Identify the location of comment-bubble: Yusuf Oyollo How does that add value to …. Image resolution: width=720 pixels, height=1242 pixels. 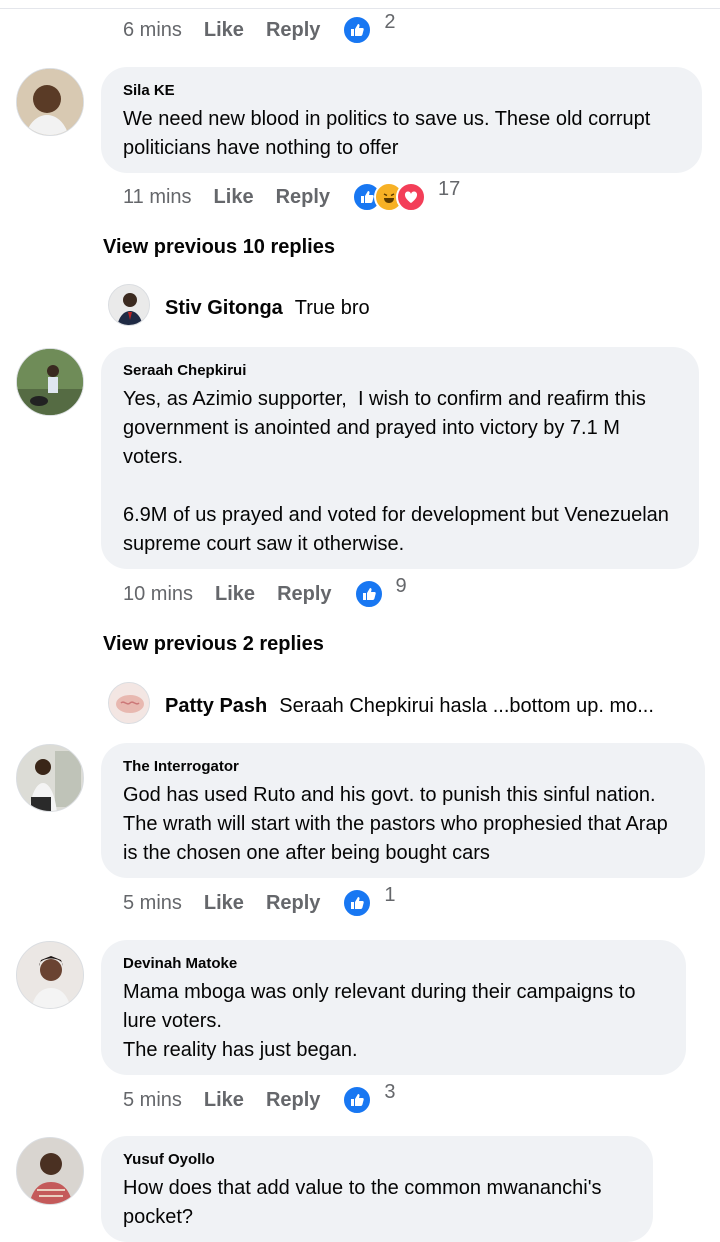
(377, 1189).